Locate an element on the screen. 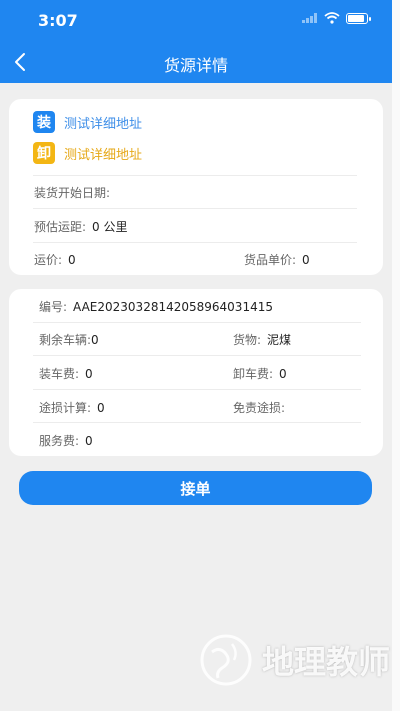 This screenshot has width=400, height=711. unloading-fee-label: 卸车费: is located at coordinates (253, 374).